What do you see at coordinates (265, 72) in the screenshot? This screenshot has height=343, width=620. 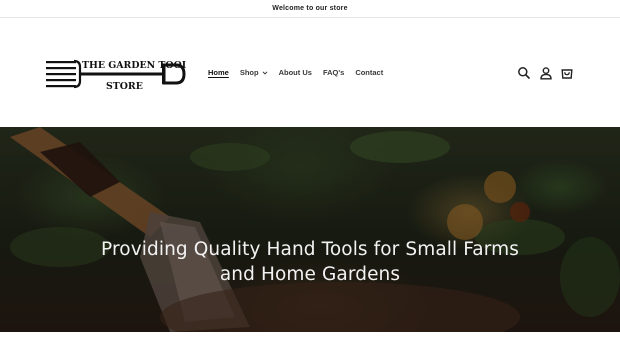 I see `chevron-down-icon` at bounding box center [265, 72].